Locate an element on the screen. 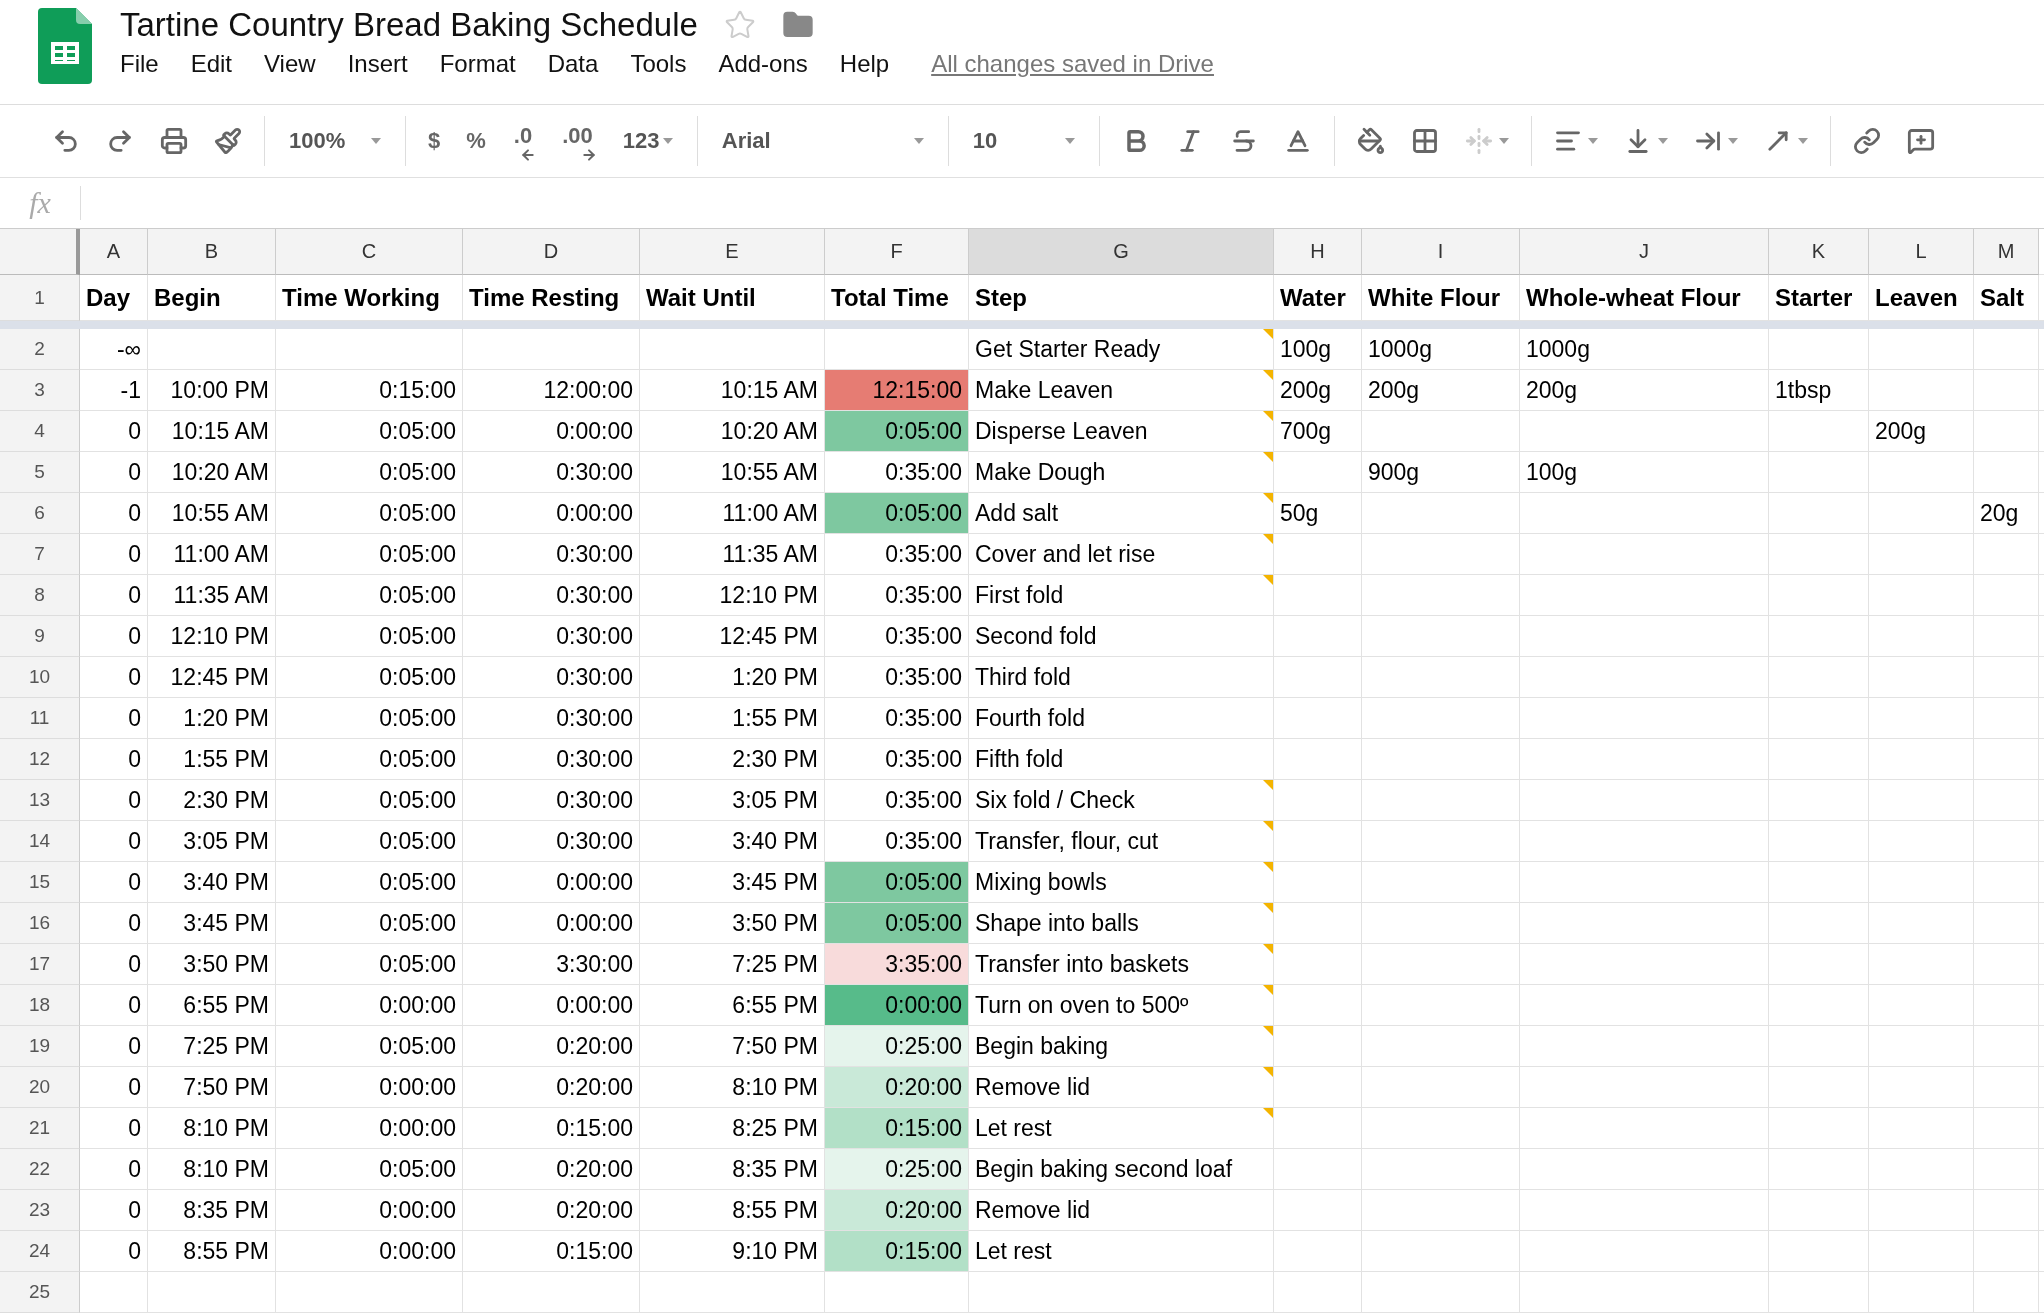 This screenshot has height=1314, width=2044. column-header: H is located at coordinates (1318, 252).